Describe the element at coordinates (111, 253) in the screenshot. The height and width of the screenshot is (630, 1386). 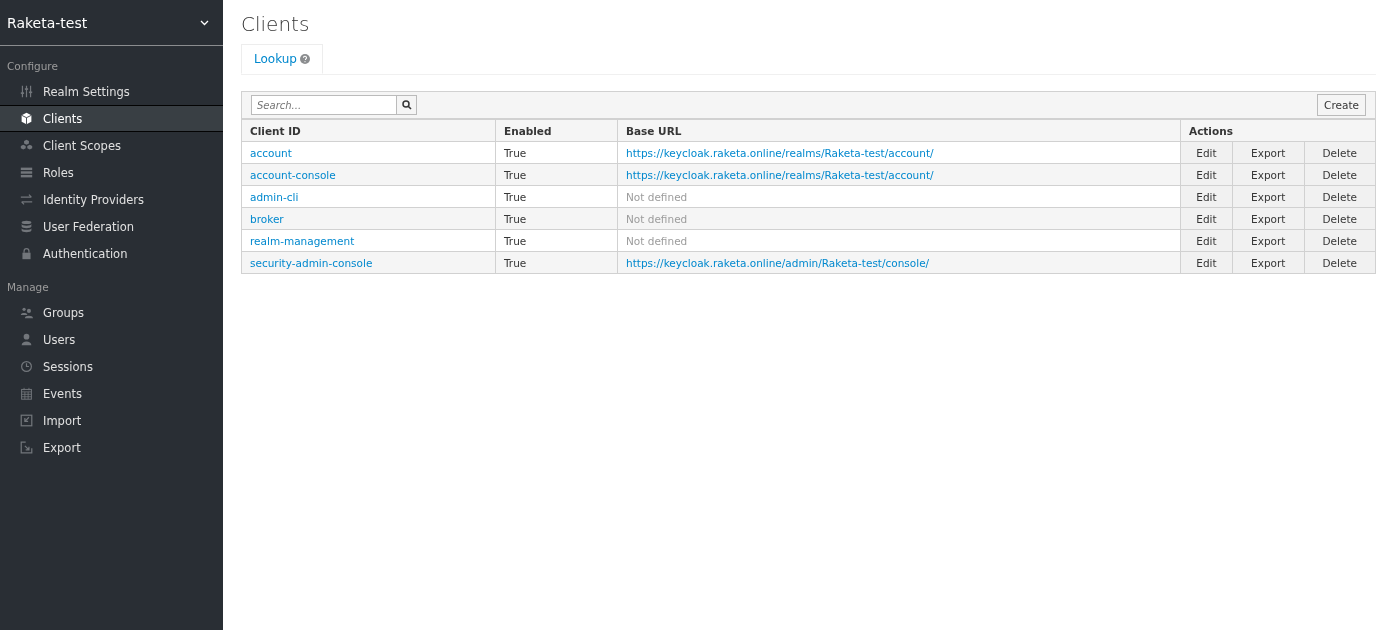
I see `sidebar-item: Authentication` at that location.